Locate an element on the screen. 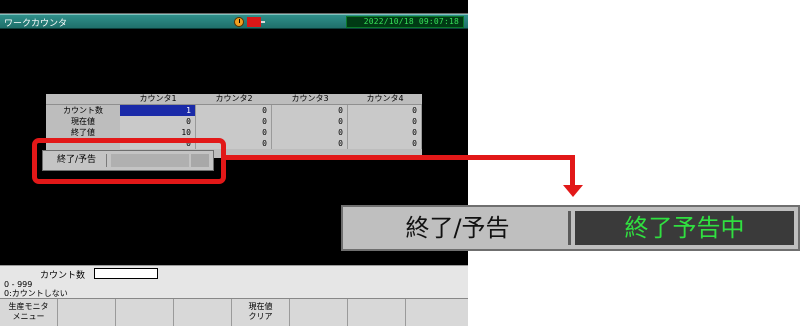 This screenshot has width=800, height=326. cell-current-counter3: 0 is located at coordinates (310, 121).